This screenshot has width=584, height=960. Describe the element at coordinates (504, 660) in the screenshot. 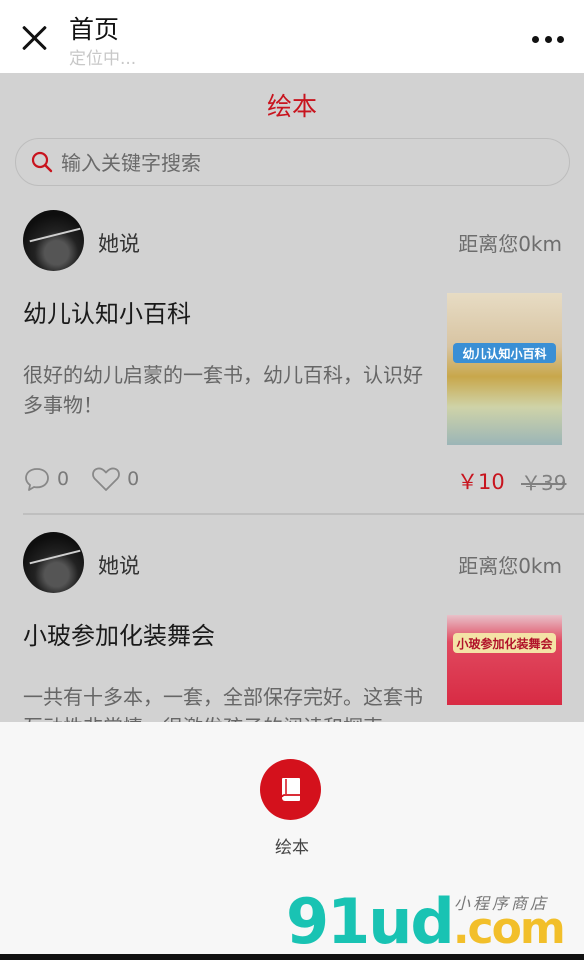

I see `listing-cover-image: 小玻参加化装舞会` at that location.